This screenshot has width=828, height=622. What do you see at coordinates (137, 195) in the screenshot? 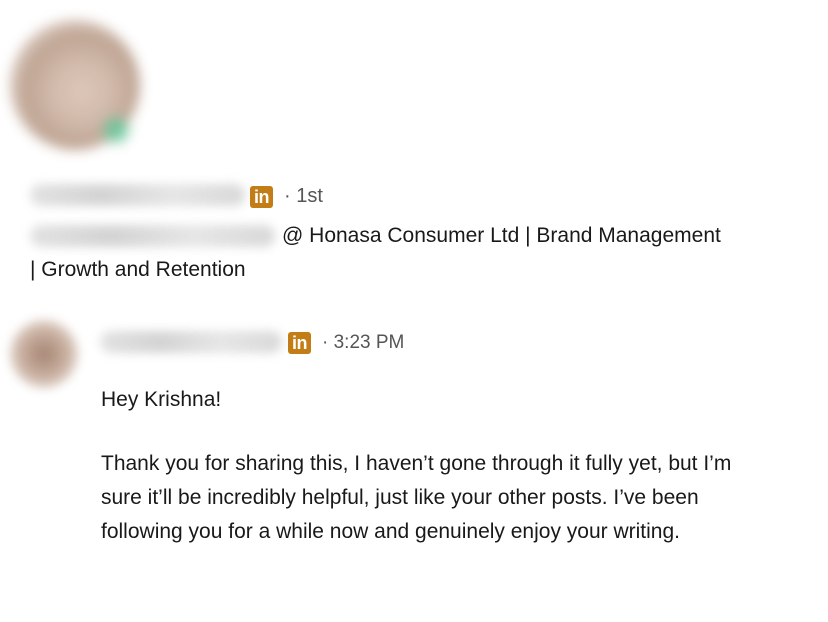
I see `profile-name-redacted` at bounding box center [137, 195].